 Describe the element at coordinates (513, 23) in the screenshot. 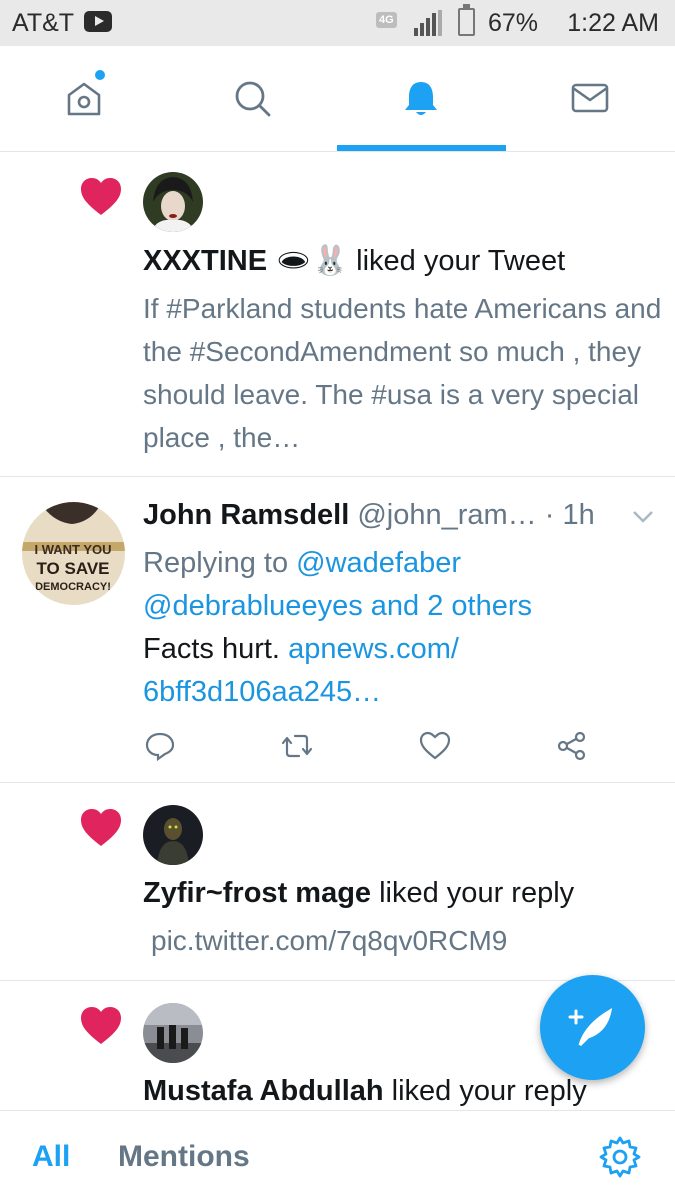

I see `battery-percent: 67%` at that location.